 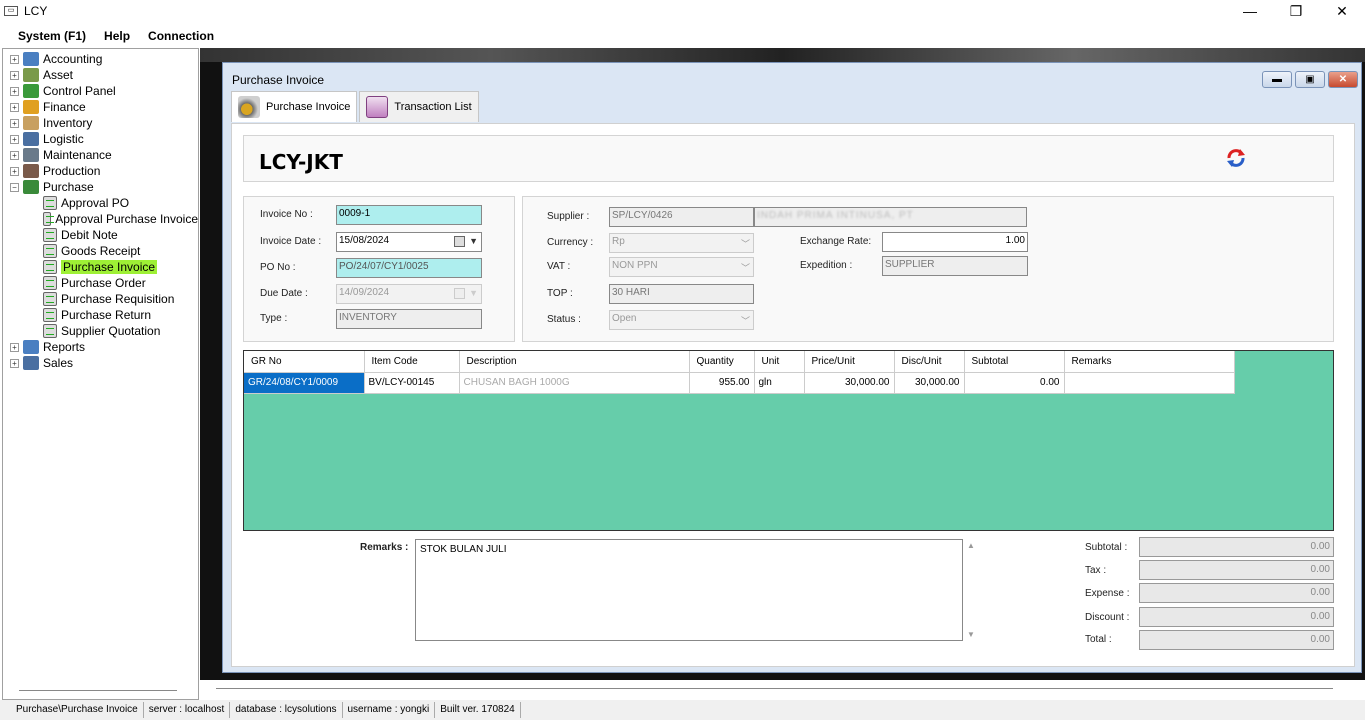 I want to click on grid-cell: 955.00, so click(x=722, y=383).